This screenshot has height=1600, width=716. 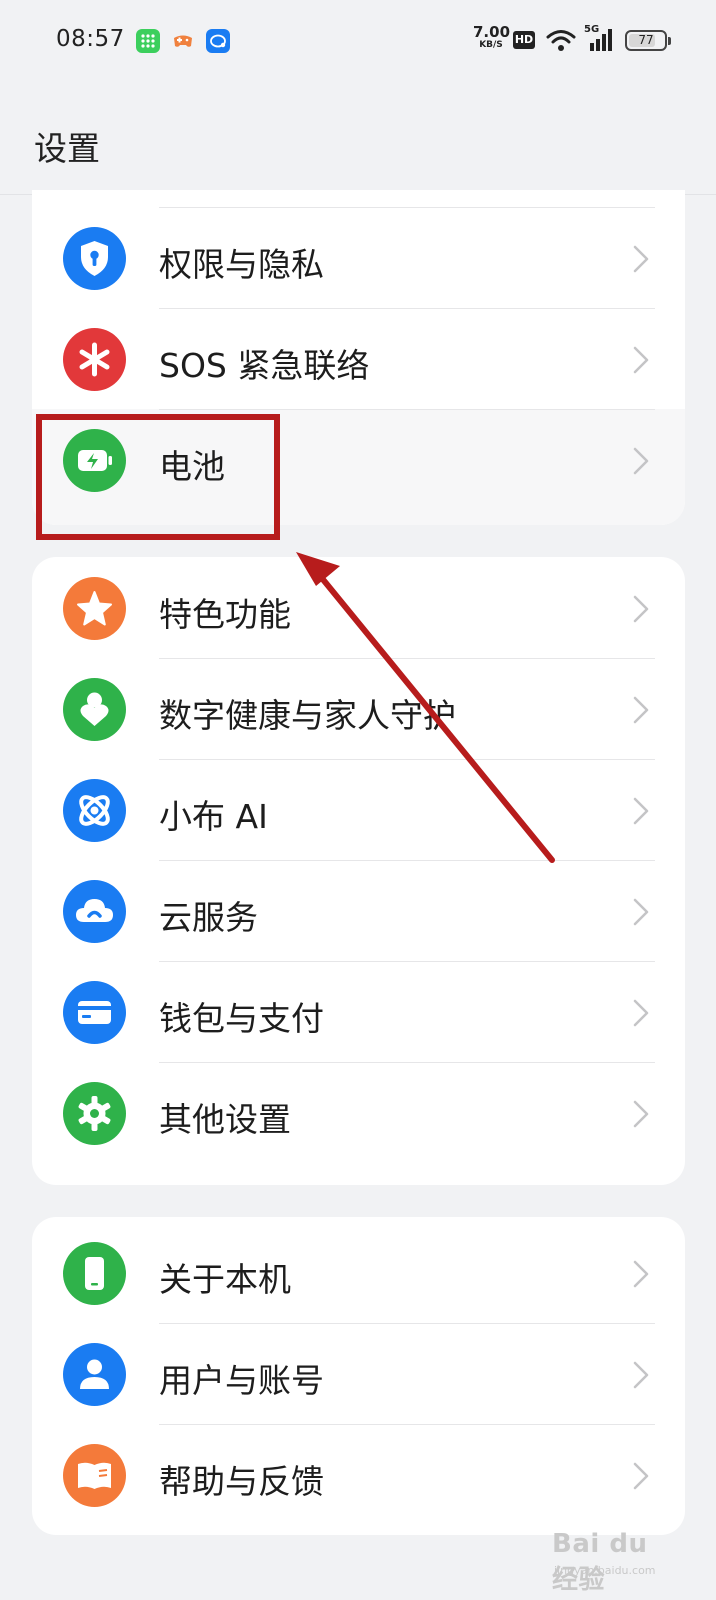 I want to click on gear-icon, so click(x=94, y=1113).